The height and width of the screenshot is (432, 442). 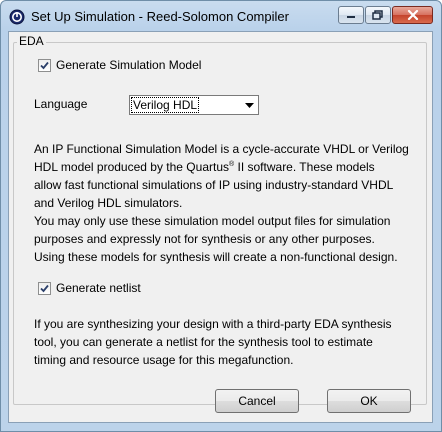 What do you see at coordinates (98, 288) in the screenshot?
I see `generate-netlist-label: Generate netlist` at bounding box center [98, 288].